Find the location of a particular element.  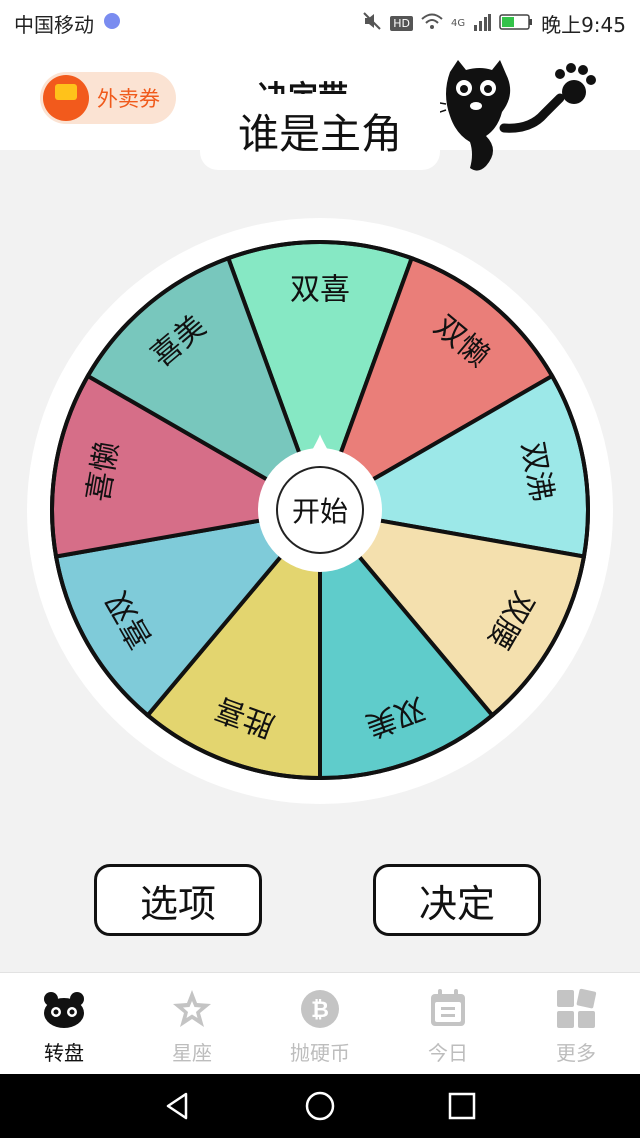

recents-icon is located at coordinates (462, 1106).